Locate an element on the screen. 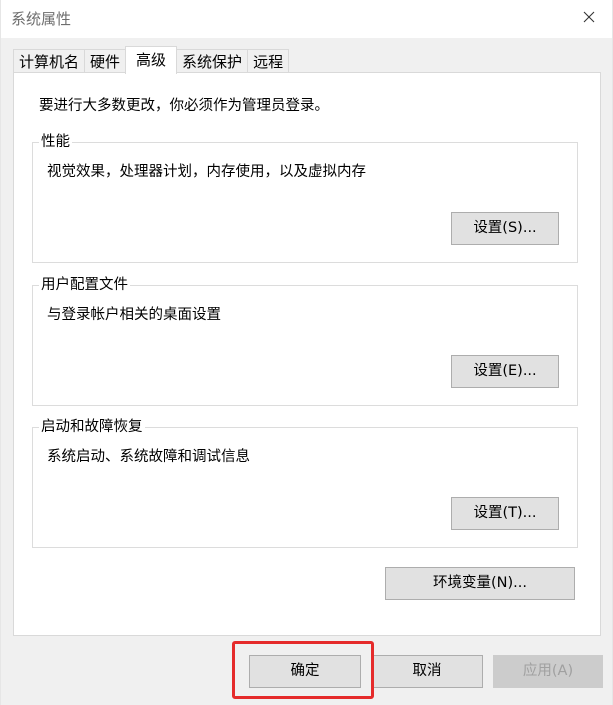 This screenshot has height=705, width=613. close-button is located at coordinates (589, 17).